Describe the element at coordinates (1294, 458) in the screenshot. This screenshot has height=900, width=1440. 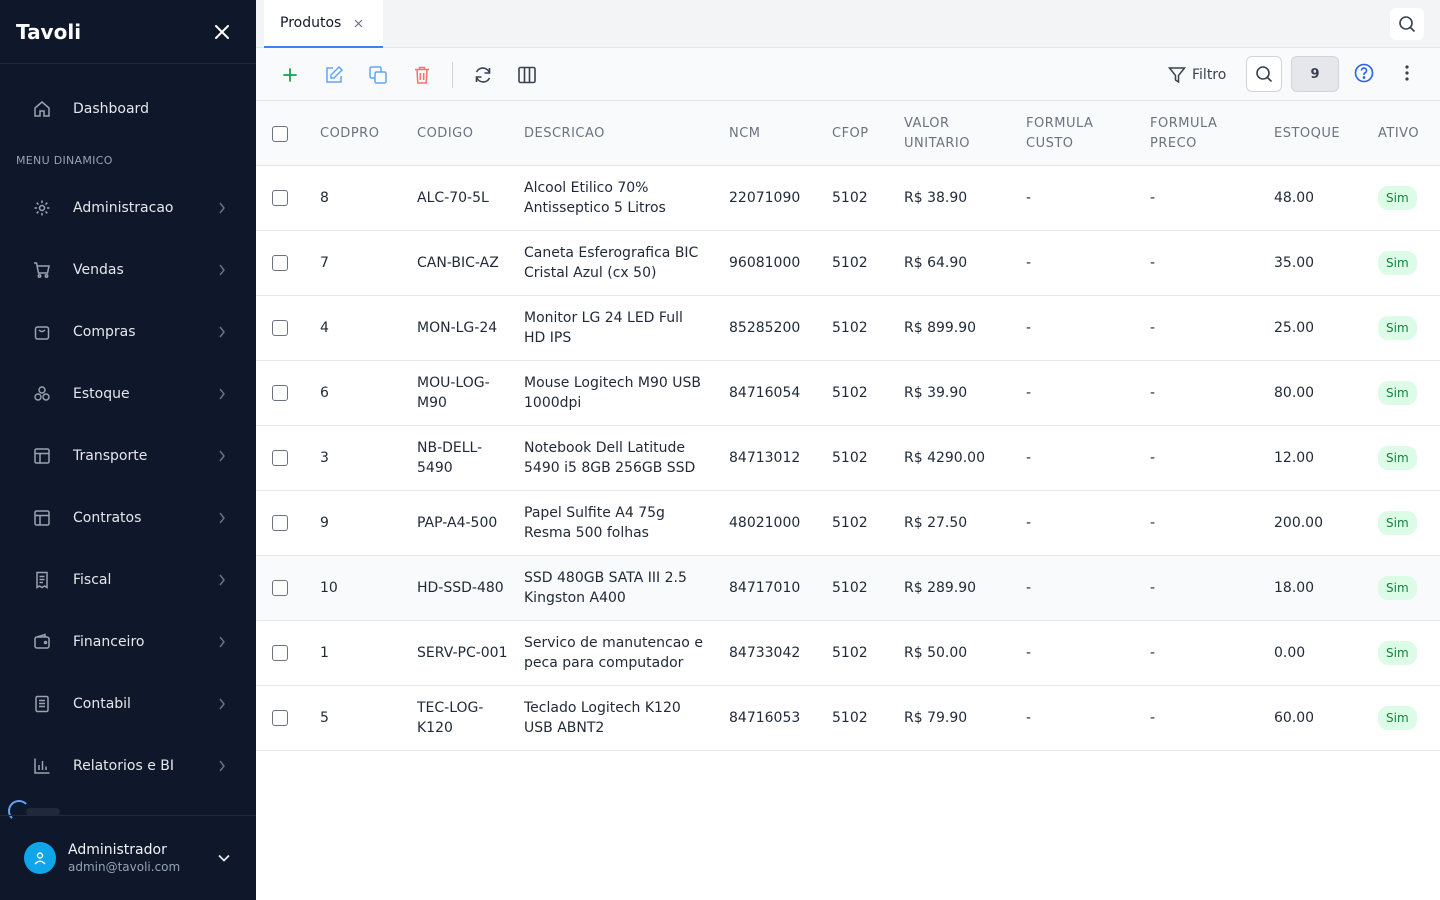
I see `cell-estoque: 12.00` at that location.